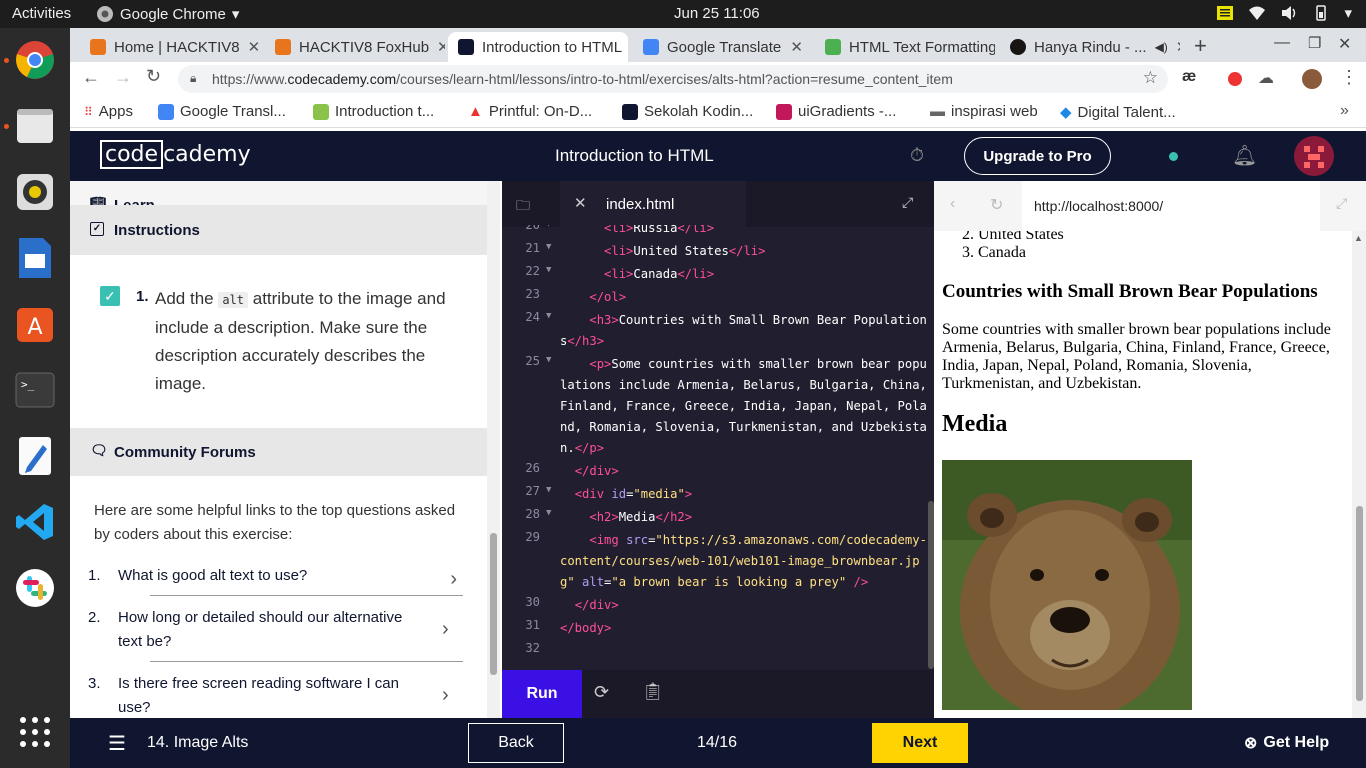 Image resolution: width=1366 pixels, height=768 pixels. Describe the element at coordinates (1257, 13) in the screenshot. I see `wifi-icon` at that location.